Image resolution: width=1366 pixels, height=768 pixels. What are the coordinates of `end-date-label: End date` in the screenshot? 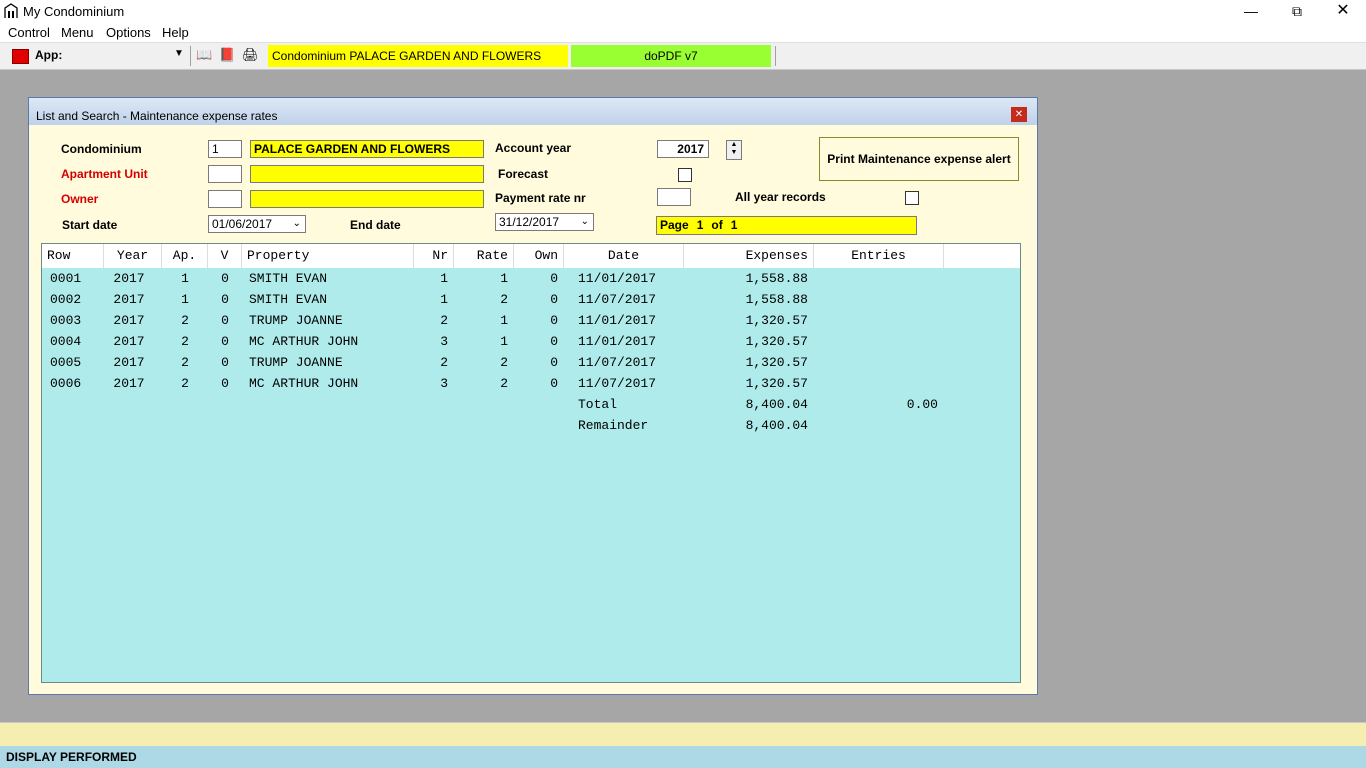 It's located at (375, 225).